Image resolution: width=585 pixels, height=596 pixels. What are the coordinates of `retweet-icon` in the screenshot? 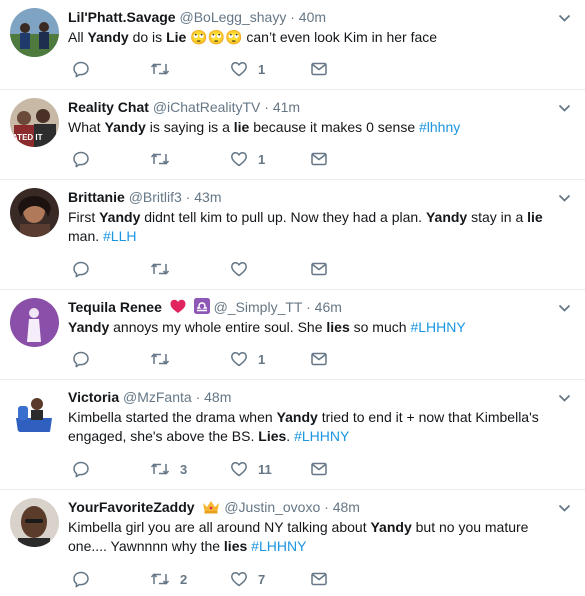 It's located at (160, 469).